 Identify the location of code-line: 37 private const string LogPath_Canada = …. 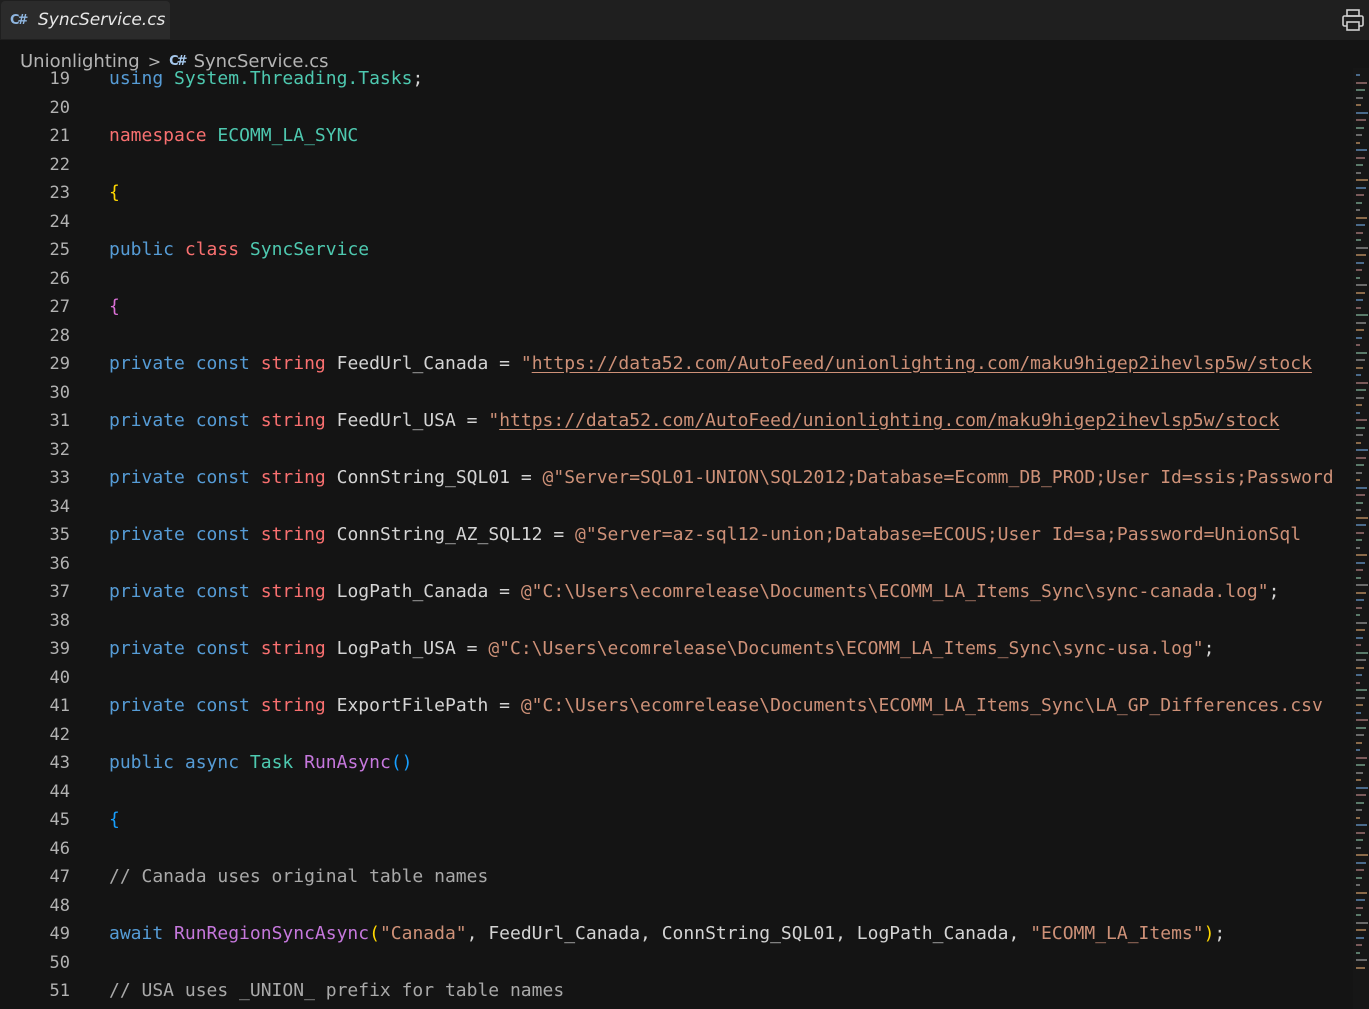
(676, 592).